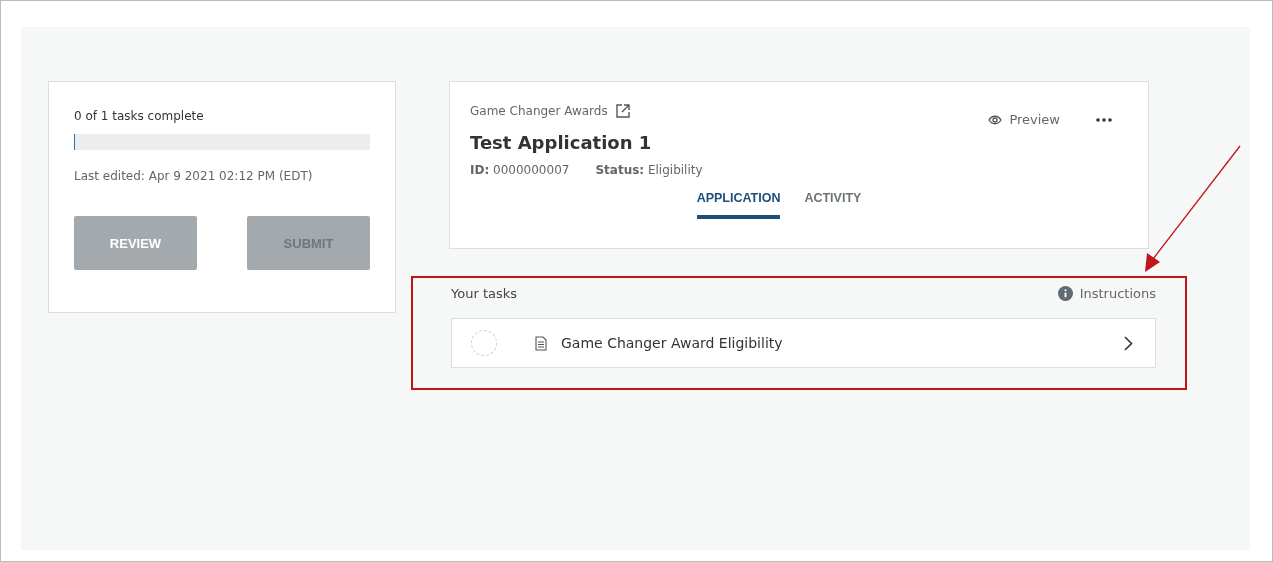  I want to click on instructions-link: Instructions, so click(1106, 293).